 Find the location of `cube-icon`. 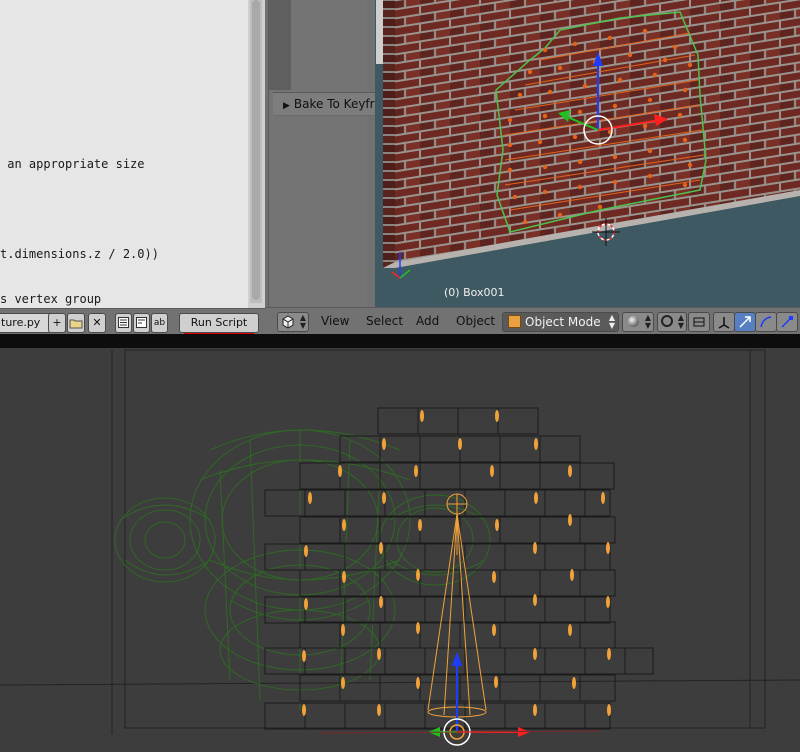

cube-icon is located at coordinates (288, 322).